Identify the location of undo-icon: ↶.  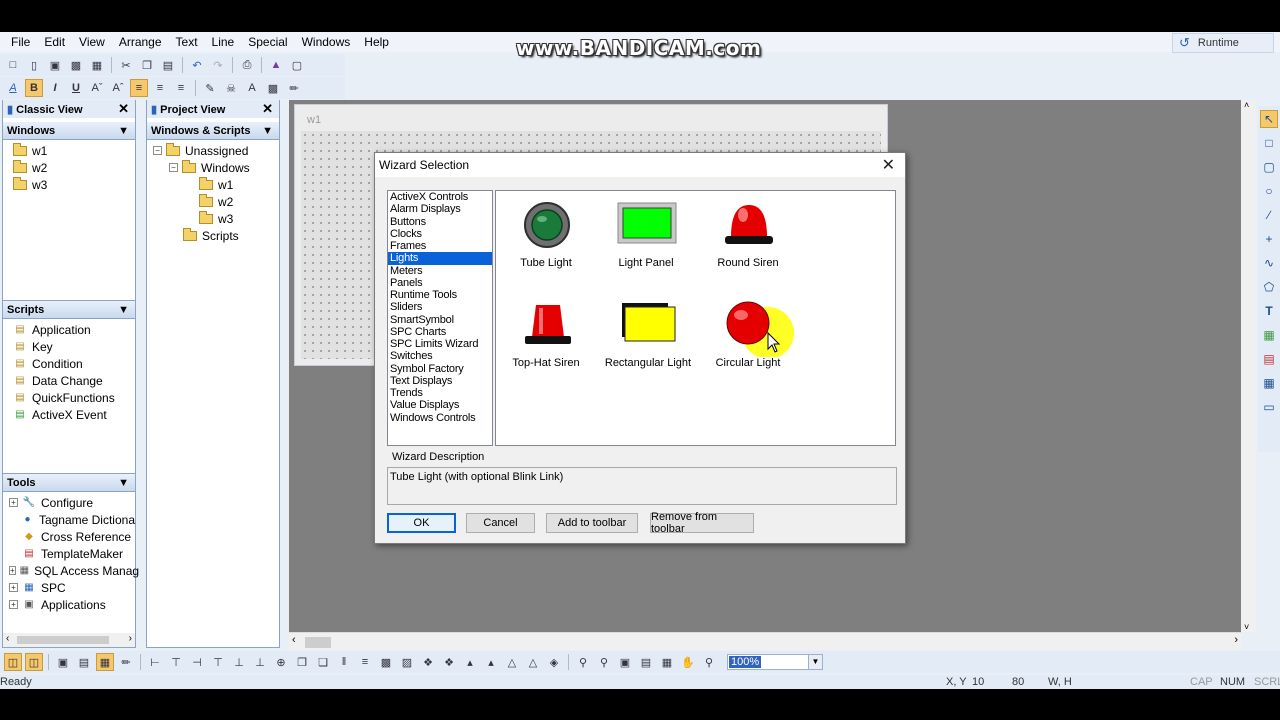
(197, 65).